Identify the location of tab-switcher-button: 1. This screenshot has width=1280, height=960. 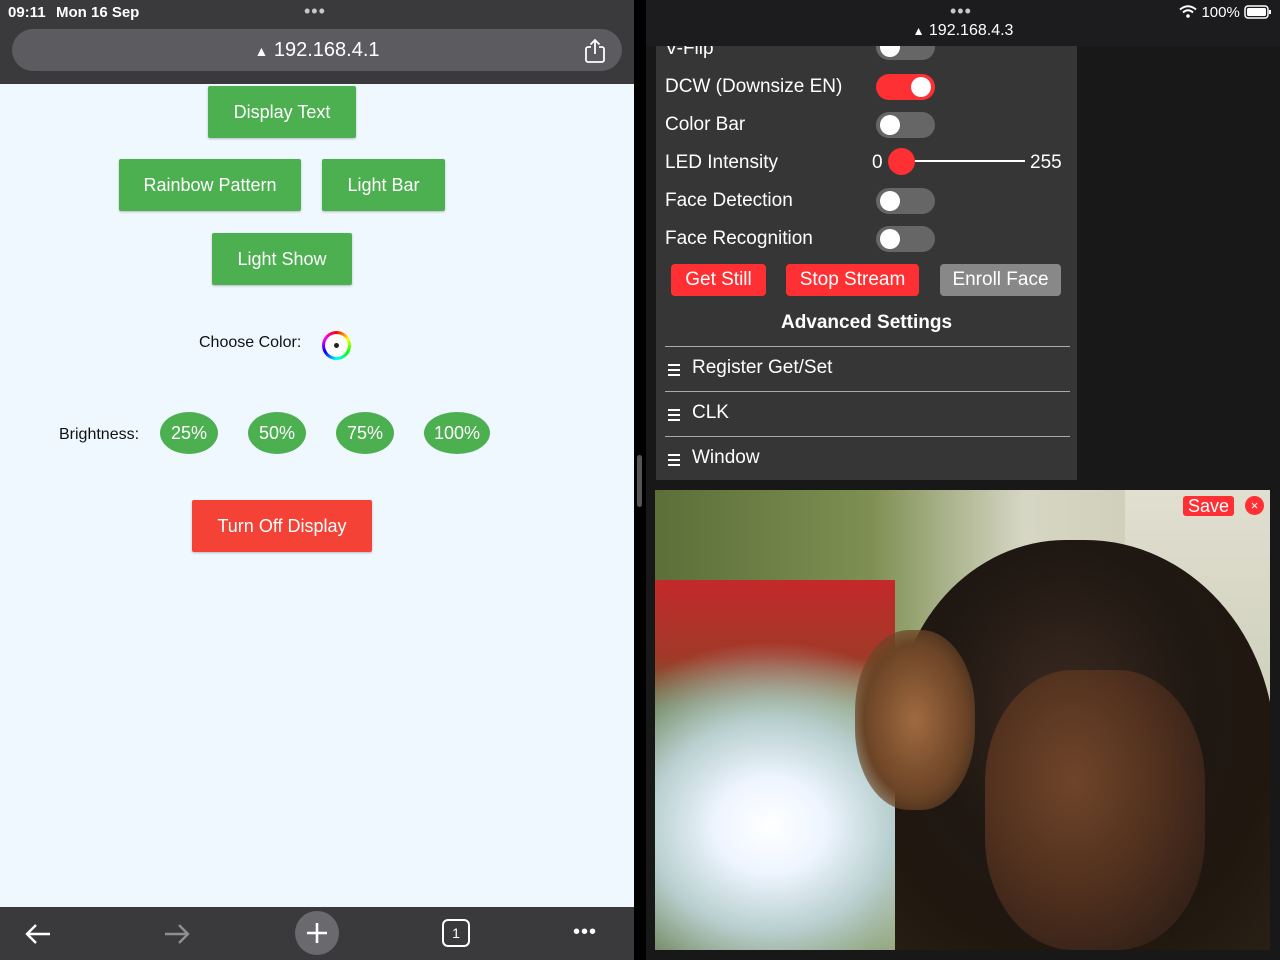
(456, 933).